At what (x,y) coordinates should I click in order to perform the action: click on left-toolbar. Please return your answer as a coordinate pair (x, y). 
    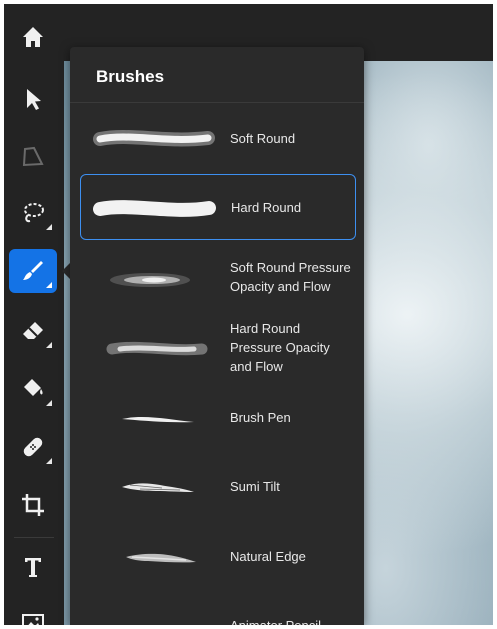
    Looking at the image, I should click on (34, 343).